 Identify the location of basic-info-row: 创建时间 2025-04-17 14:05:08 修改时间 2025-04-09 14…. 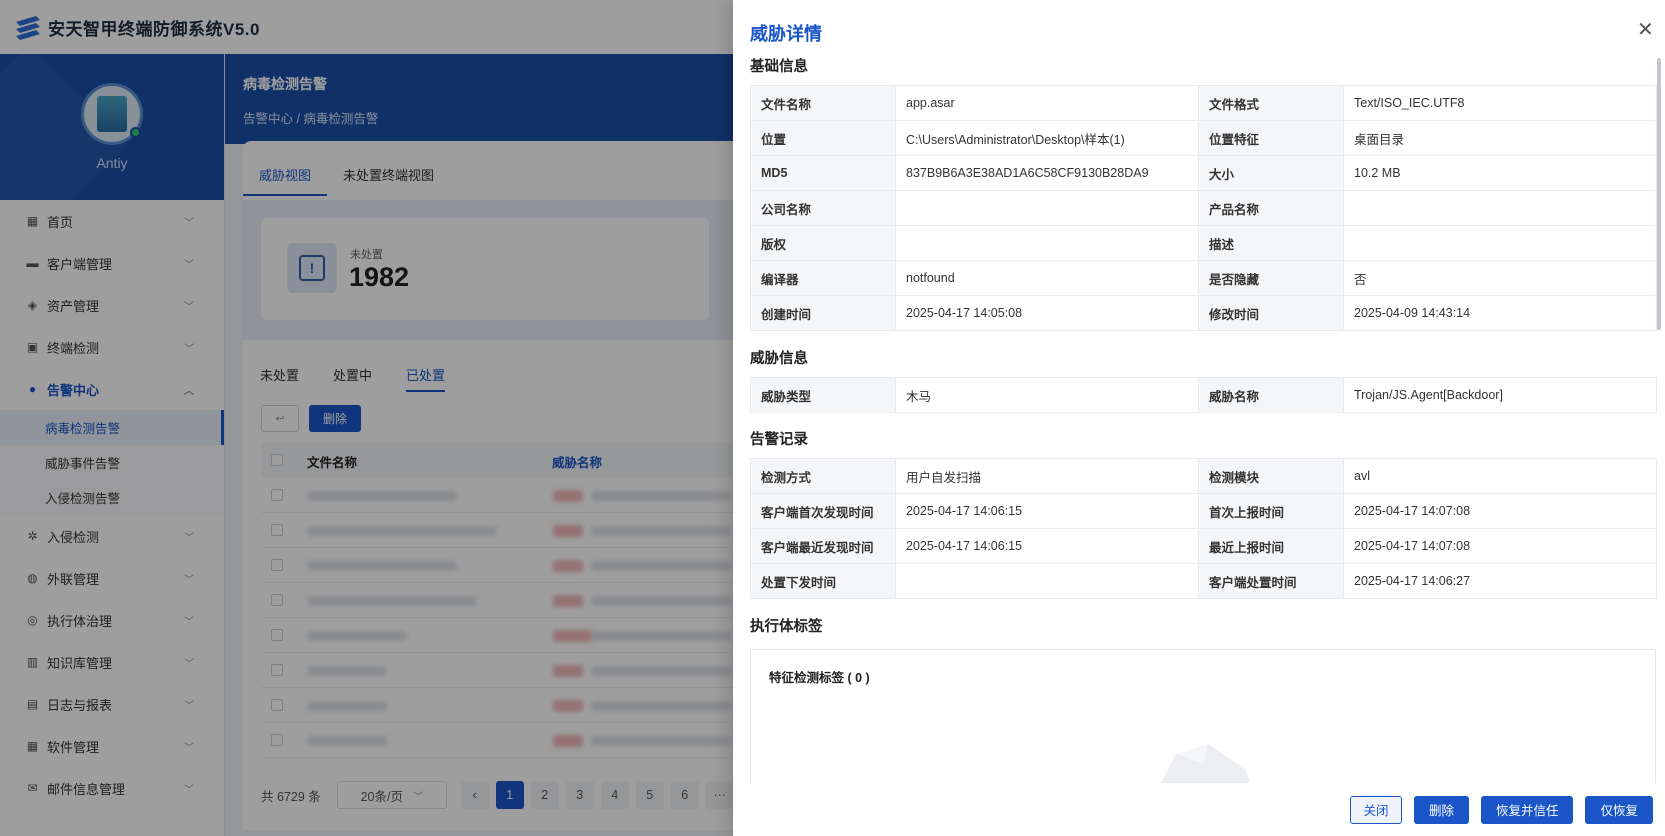
(1203, 313).